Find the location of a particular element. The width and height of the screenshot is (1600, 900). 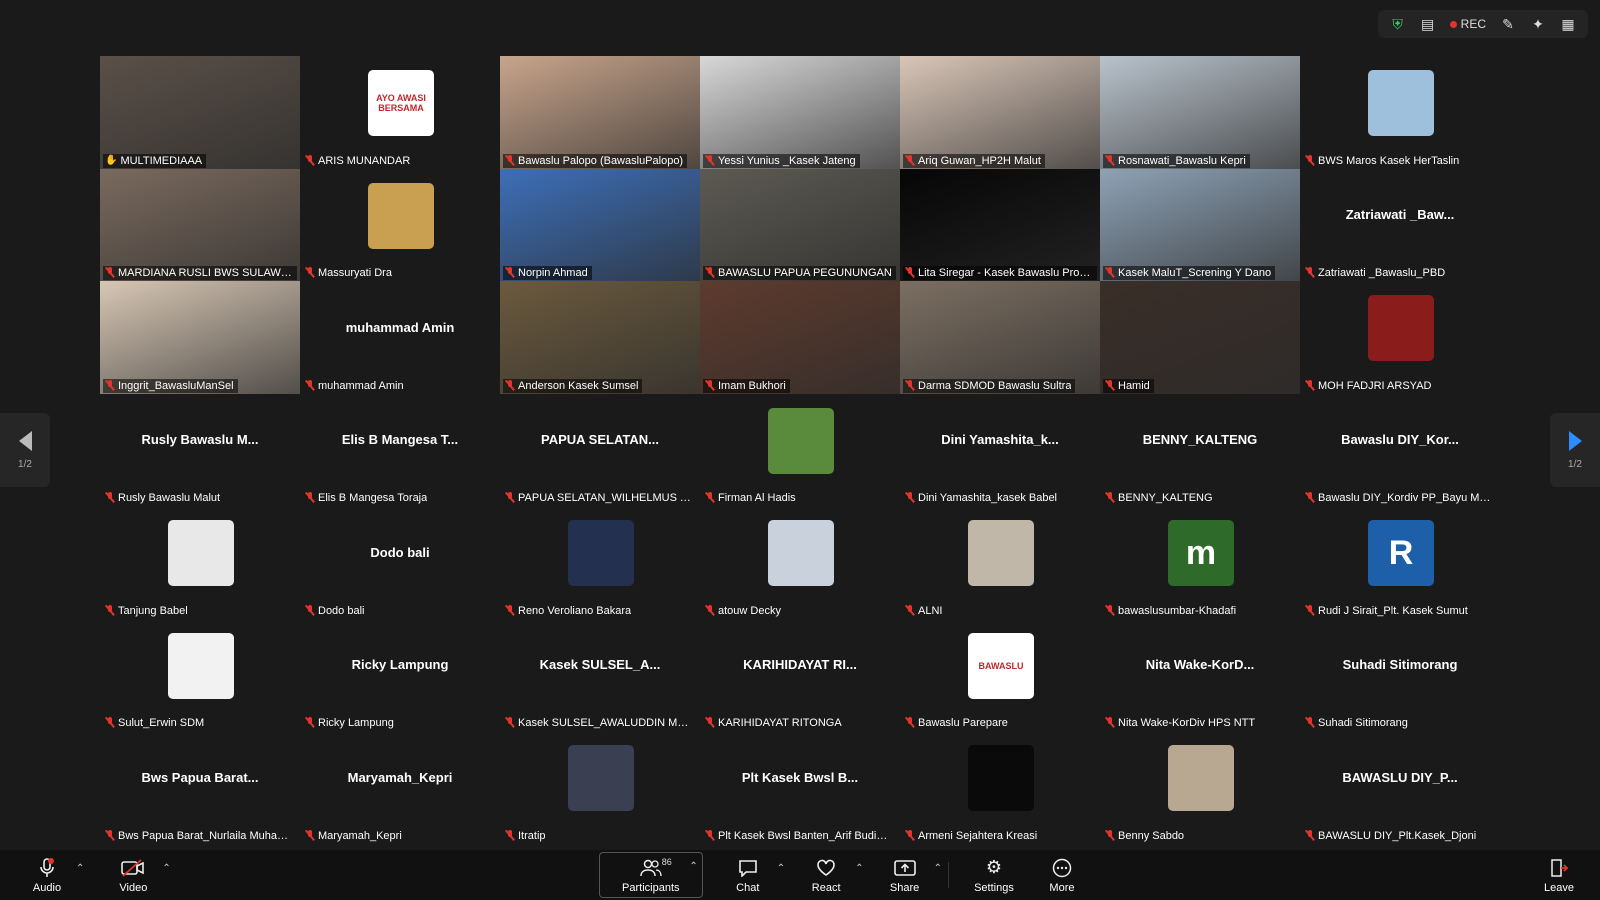

participants-options-caret: ⌃ is located at coordinates (693, 866).